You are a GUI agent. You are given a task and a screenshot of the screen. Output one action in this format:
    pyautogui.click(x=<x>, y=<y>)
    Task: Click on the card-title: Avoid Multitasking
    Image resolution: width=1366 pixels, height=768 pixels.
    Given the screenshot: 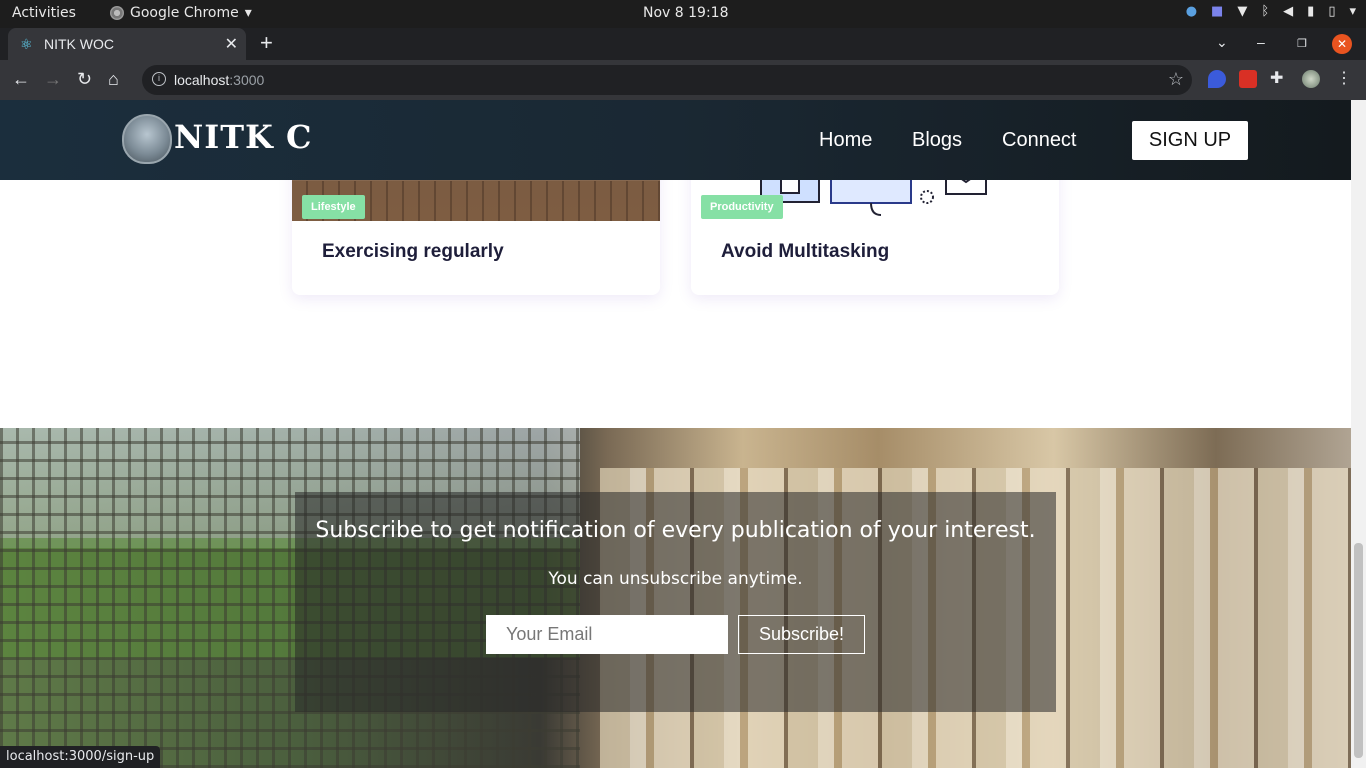 What is the action you would take?
    pyautogui.click(x=805, y=252)
    